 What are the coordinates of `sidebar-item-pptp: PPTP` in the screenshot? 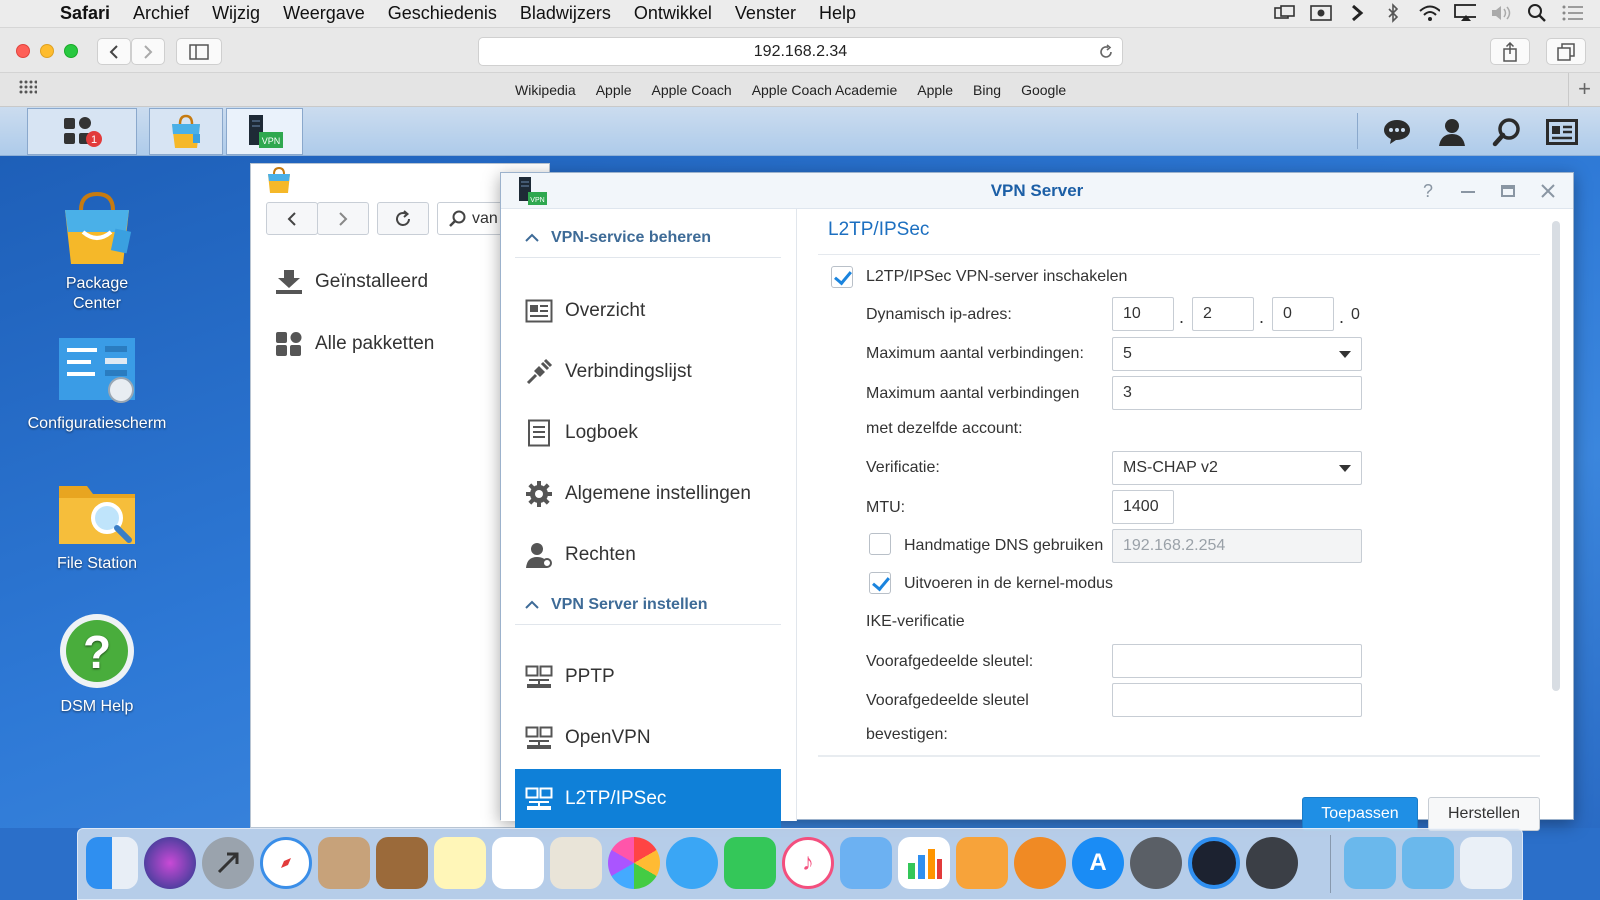 It's located at (648, 677).